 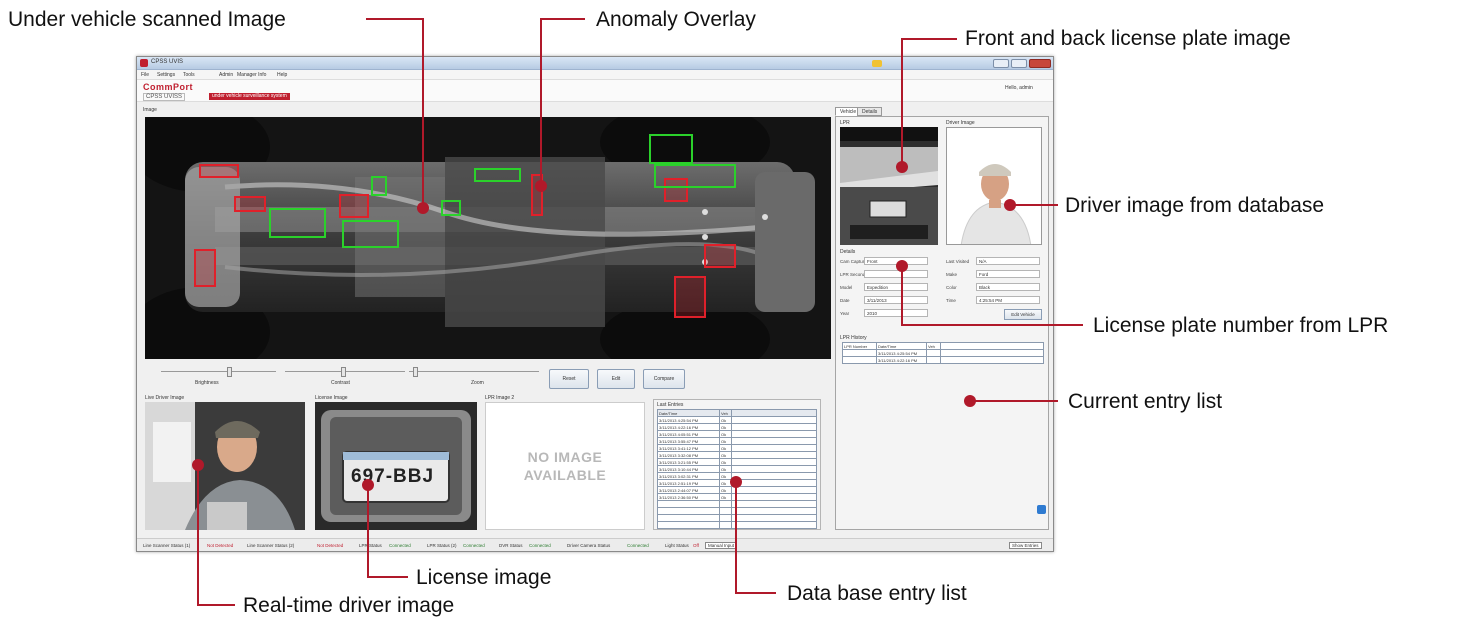 What do you see at coordinates (688, 448) in the screenshot?
I see `entry-datetime: 3/11/2013 3:41:12 PM` at bounding box center [688, 448].